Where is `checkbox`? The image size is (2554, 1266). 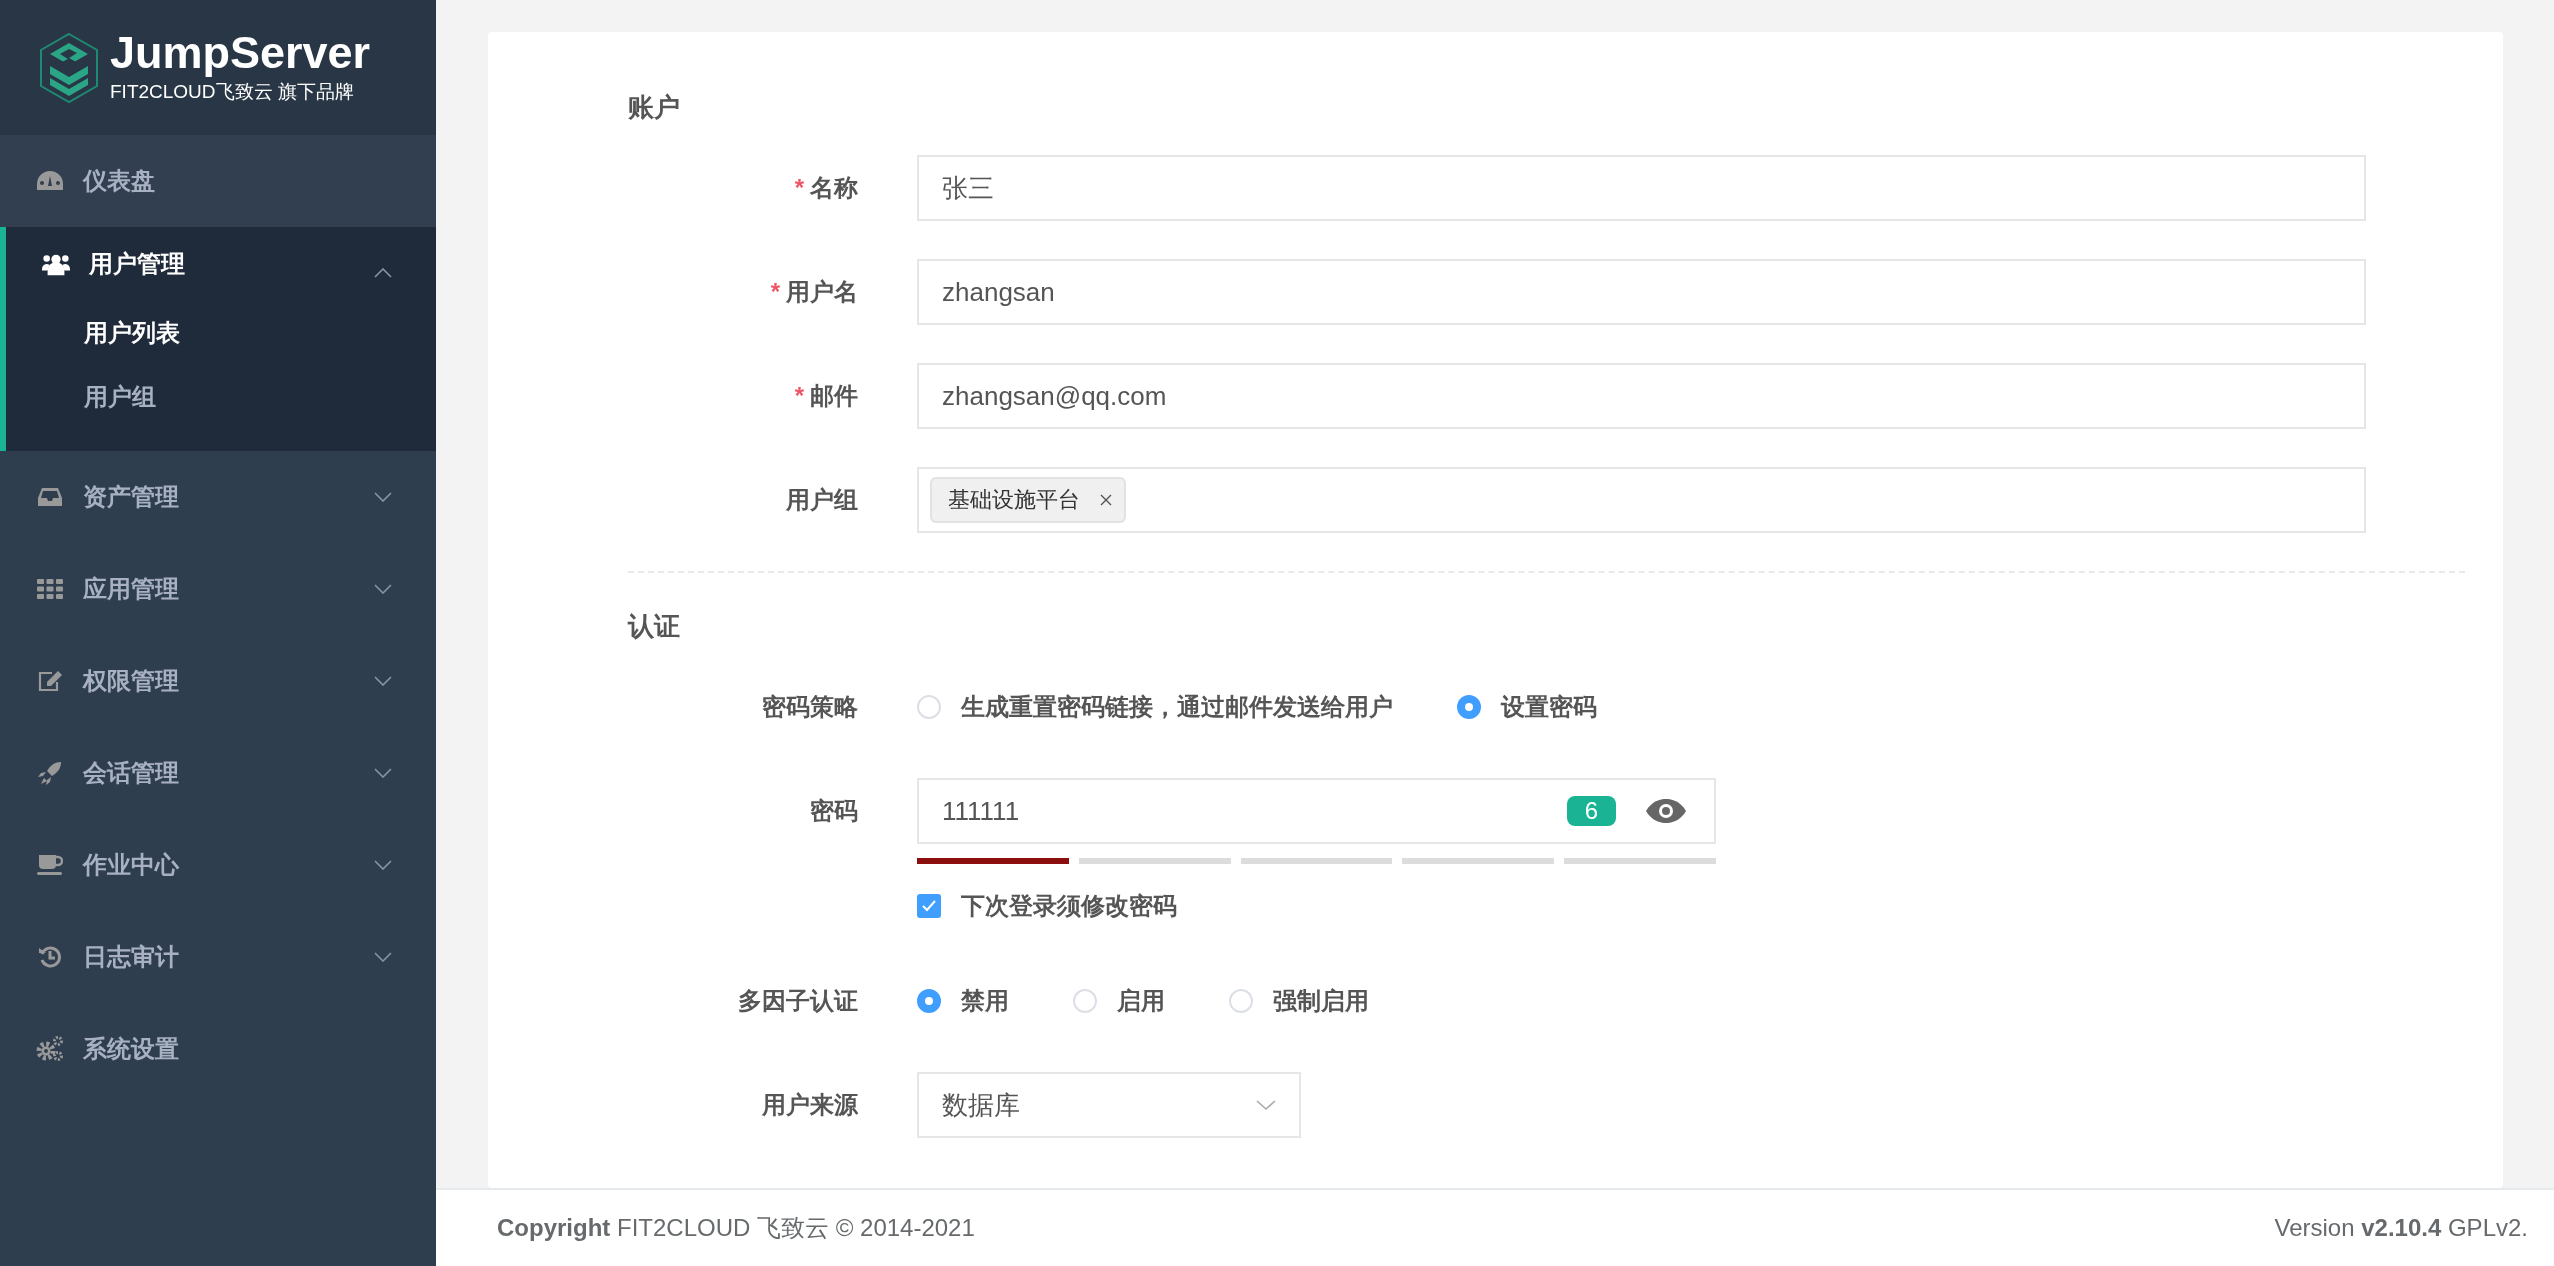 checkbox is located at coordinates (929, 906).